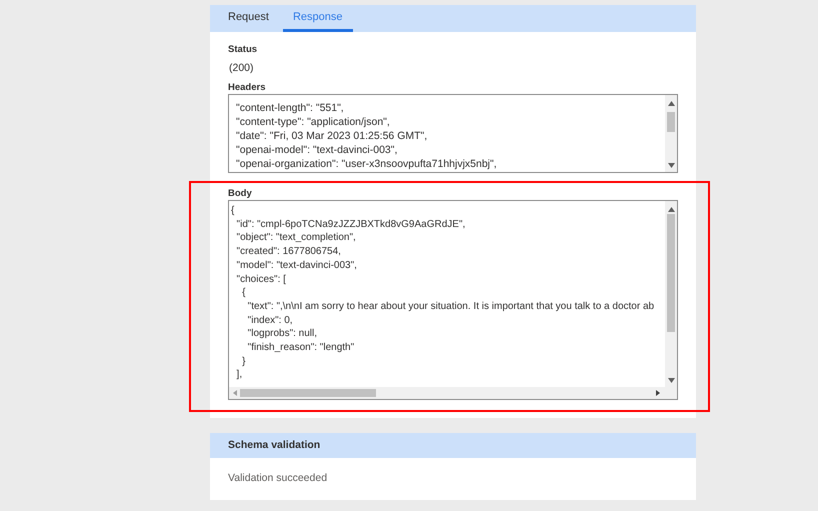  Describe the element at coordinates (301, 348) in the screenshot. I see `body-line: "finish_reason": "length"` at that location.